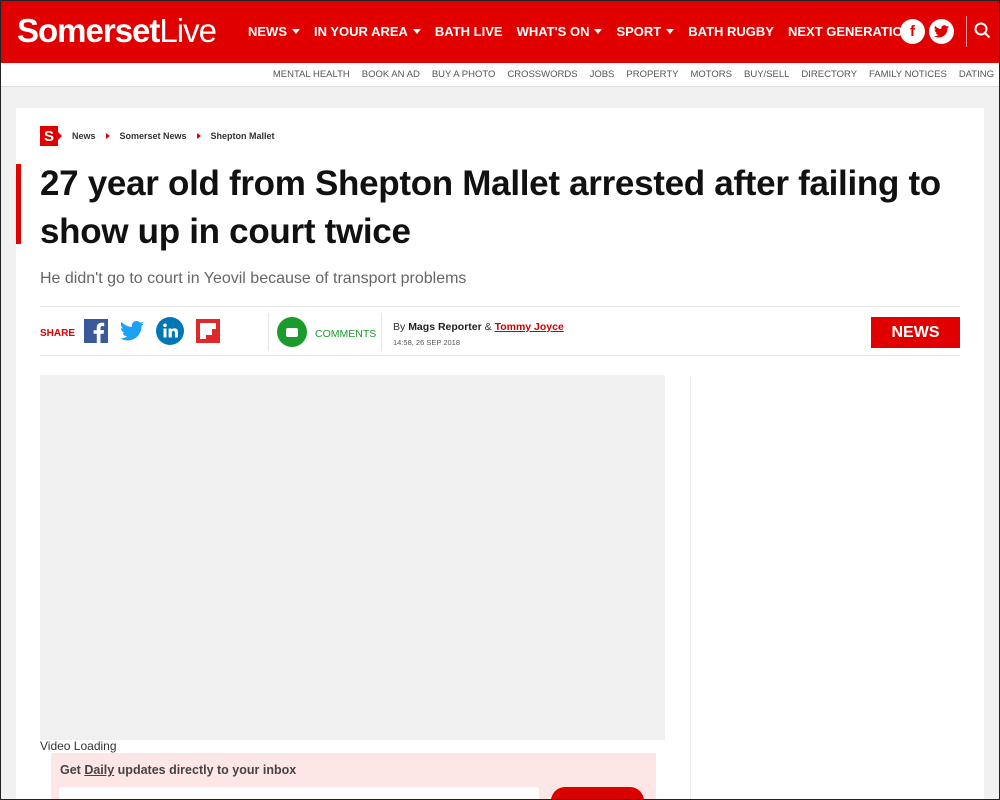  What do you see at coordinates (445, 327) in the screenshot?
I see `author-name: Mags Reporter` at bounding box center [445, 327].